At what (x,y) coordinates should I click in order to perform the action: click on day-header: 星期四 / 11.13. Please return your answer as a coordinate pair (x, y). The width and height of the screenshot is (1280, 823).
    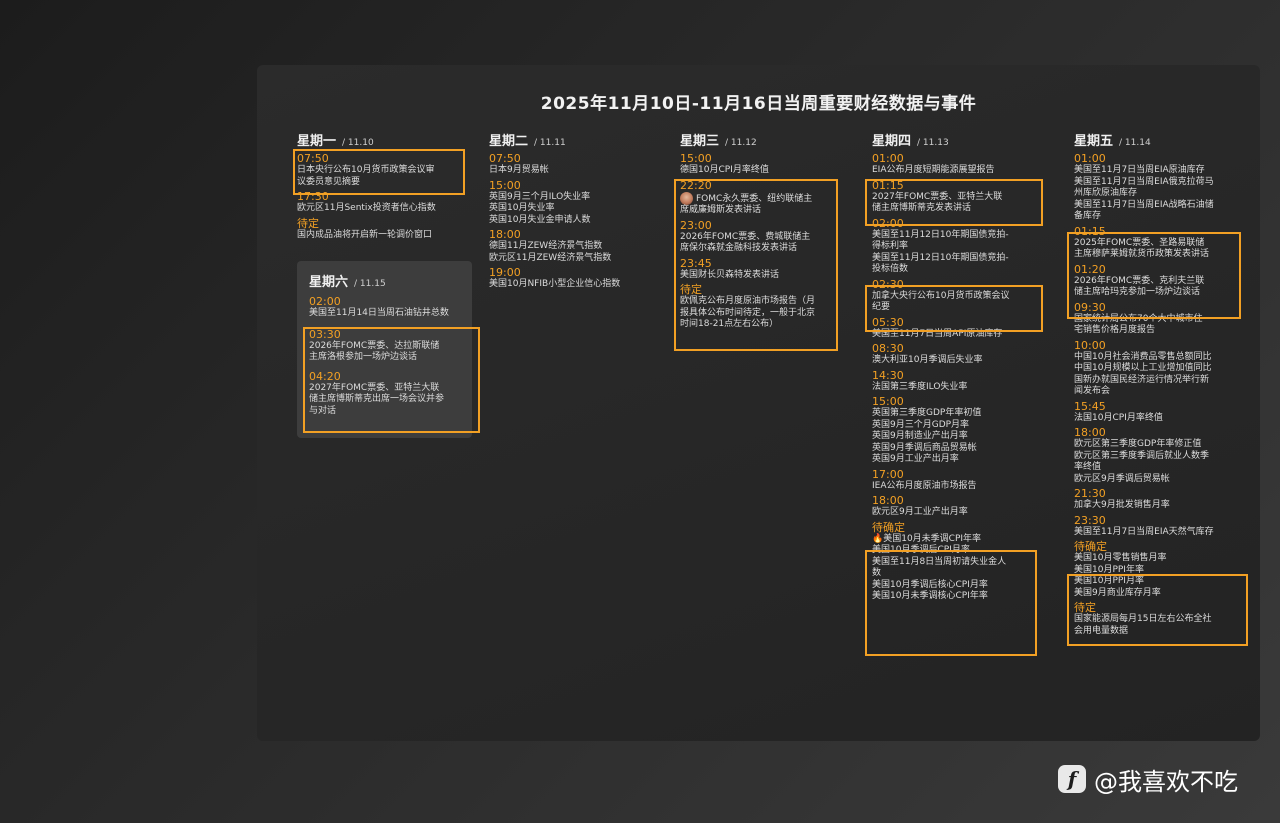
    Looking at the image, I should click on (958, 142).